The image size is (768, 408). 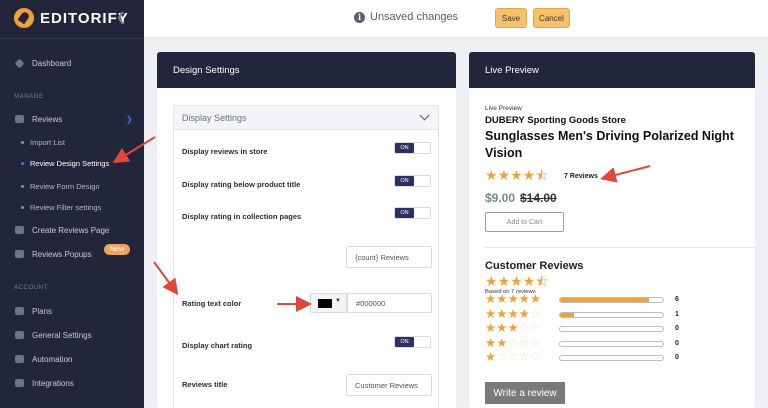 I want to click on display-rating-collection-toggle: ON, so click(x=412, y=213).